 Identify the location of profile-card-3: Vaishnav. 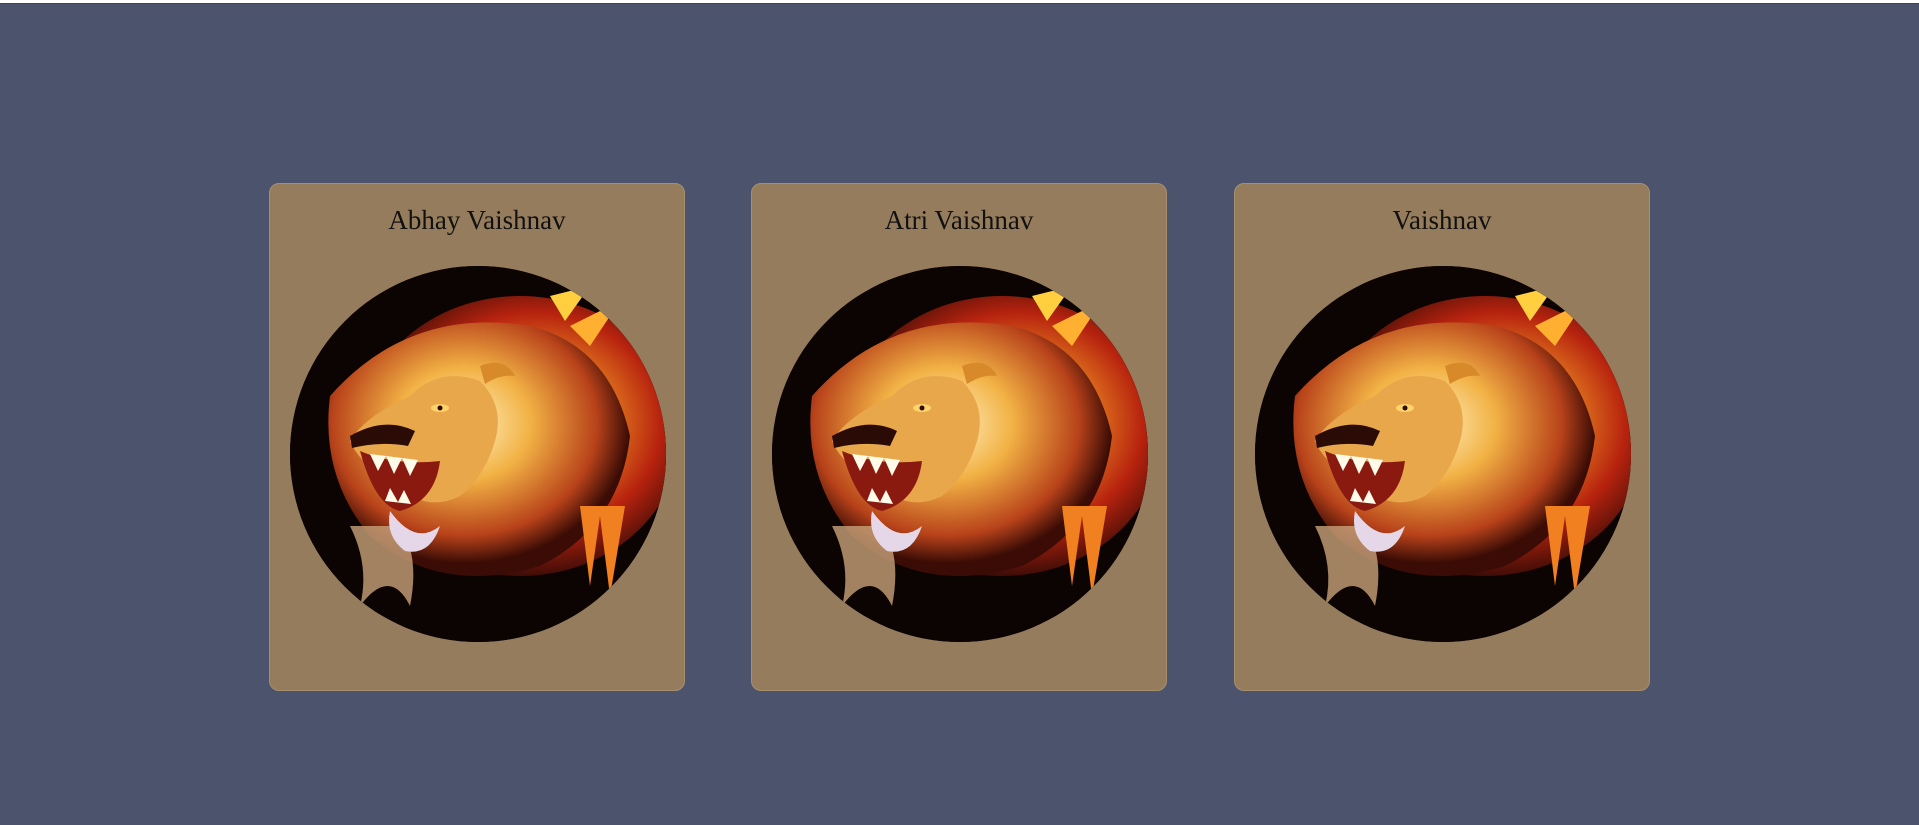
(1442, 437).